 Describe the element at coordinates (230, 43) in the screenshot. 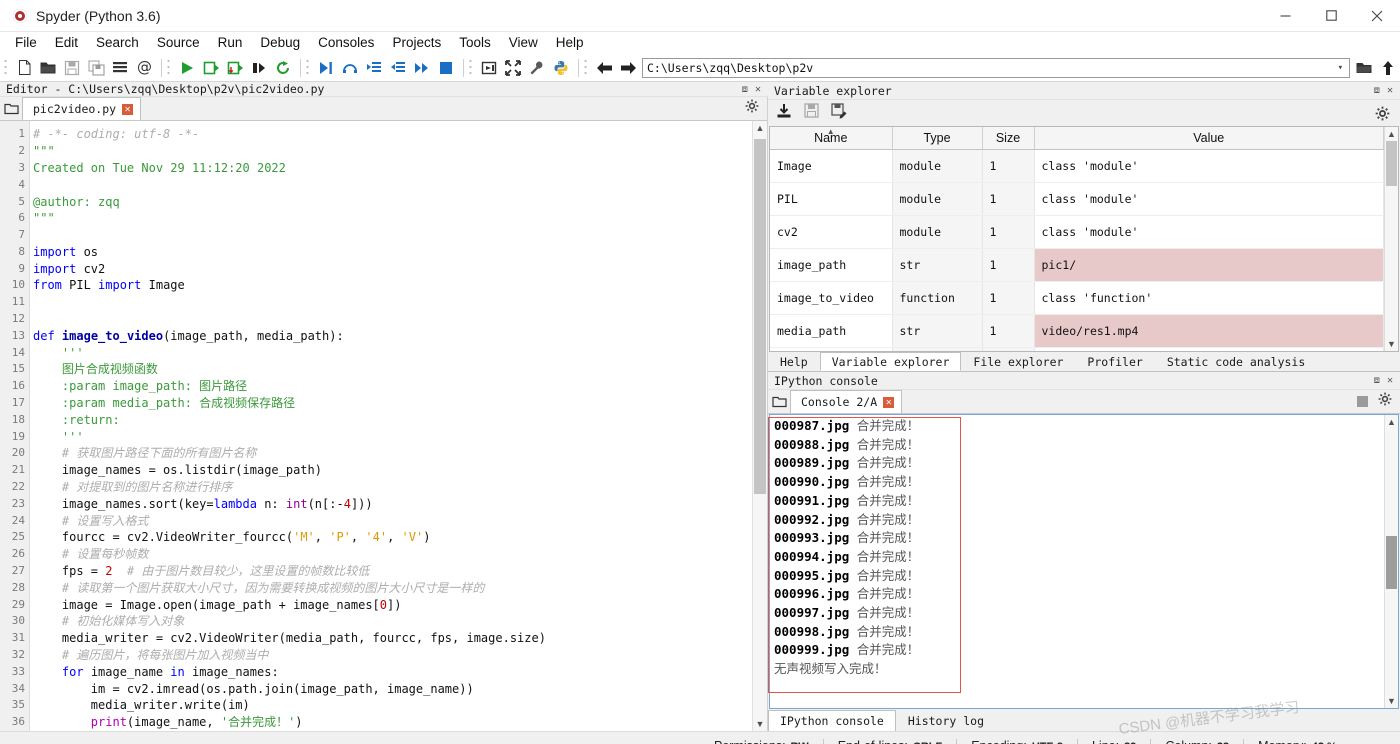

I see `menu-run: Run` at that location.